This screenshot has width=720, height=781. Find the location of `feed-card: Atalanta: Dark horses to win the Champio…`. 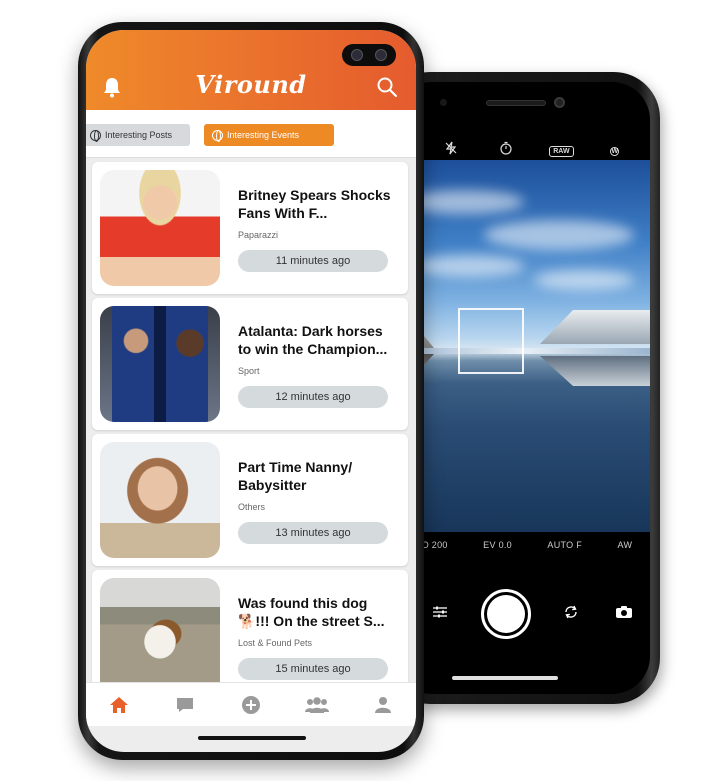

feed-card: Atalanta: Dark horses to win the Champio… is located at coordinates (250, 364).